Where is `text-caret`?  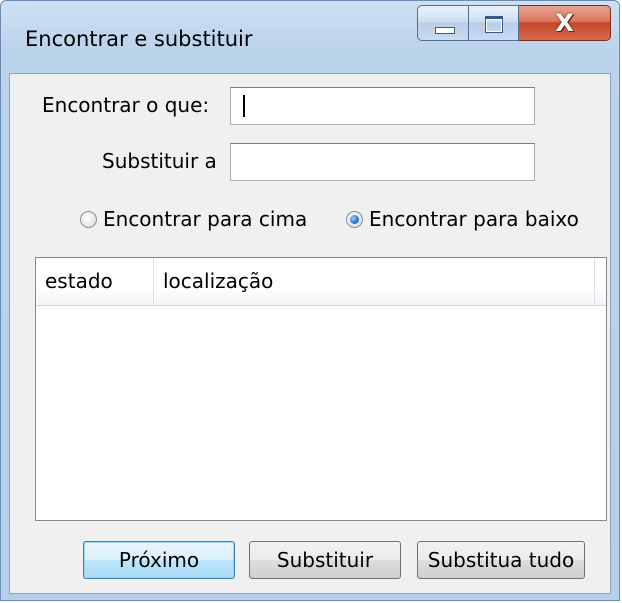
text-caret is located at coordinates (244, 106).